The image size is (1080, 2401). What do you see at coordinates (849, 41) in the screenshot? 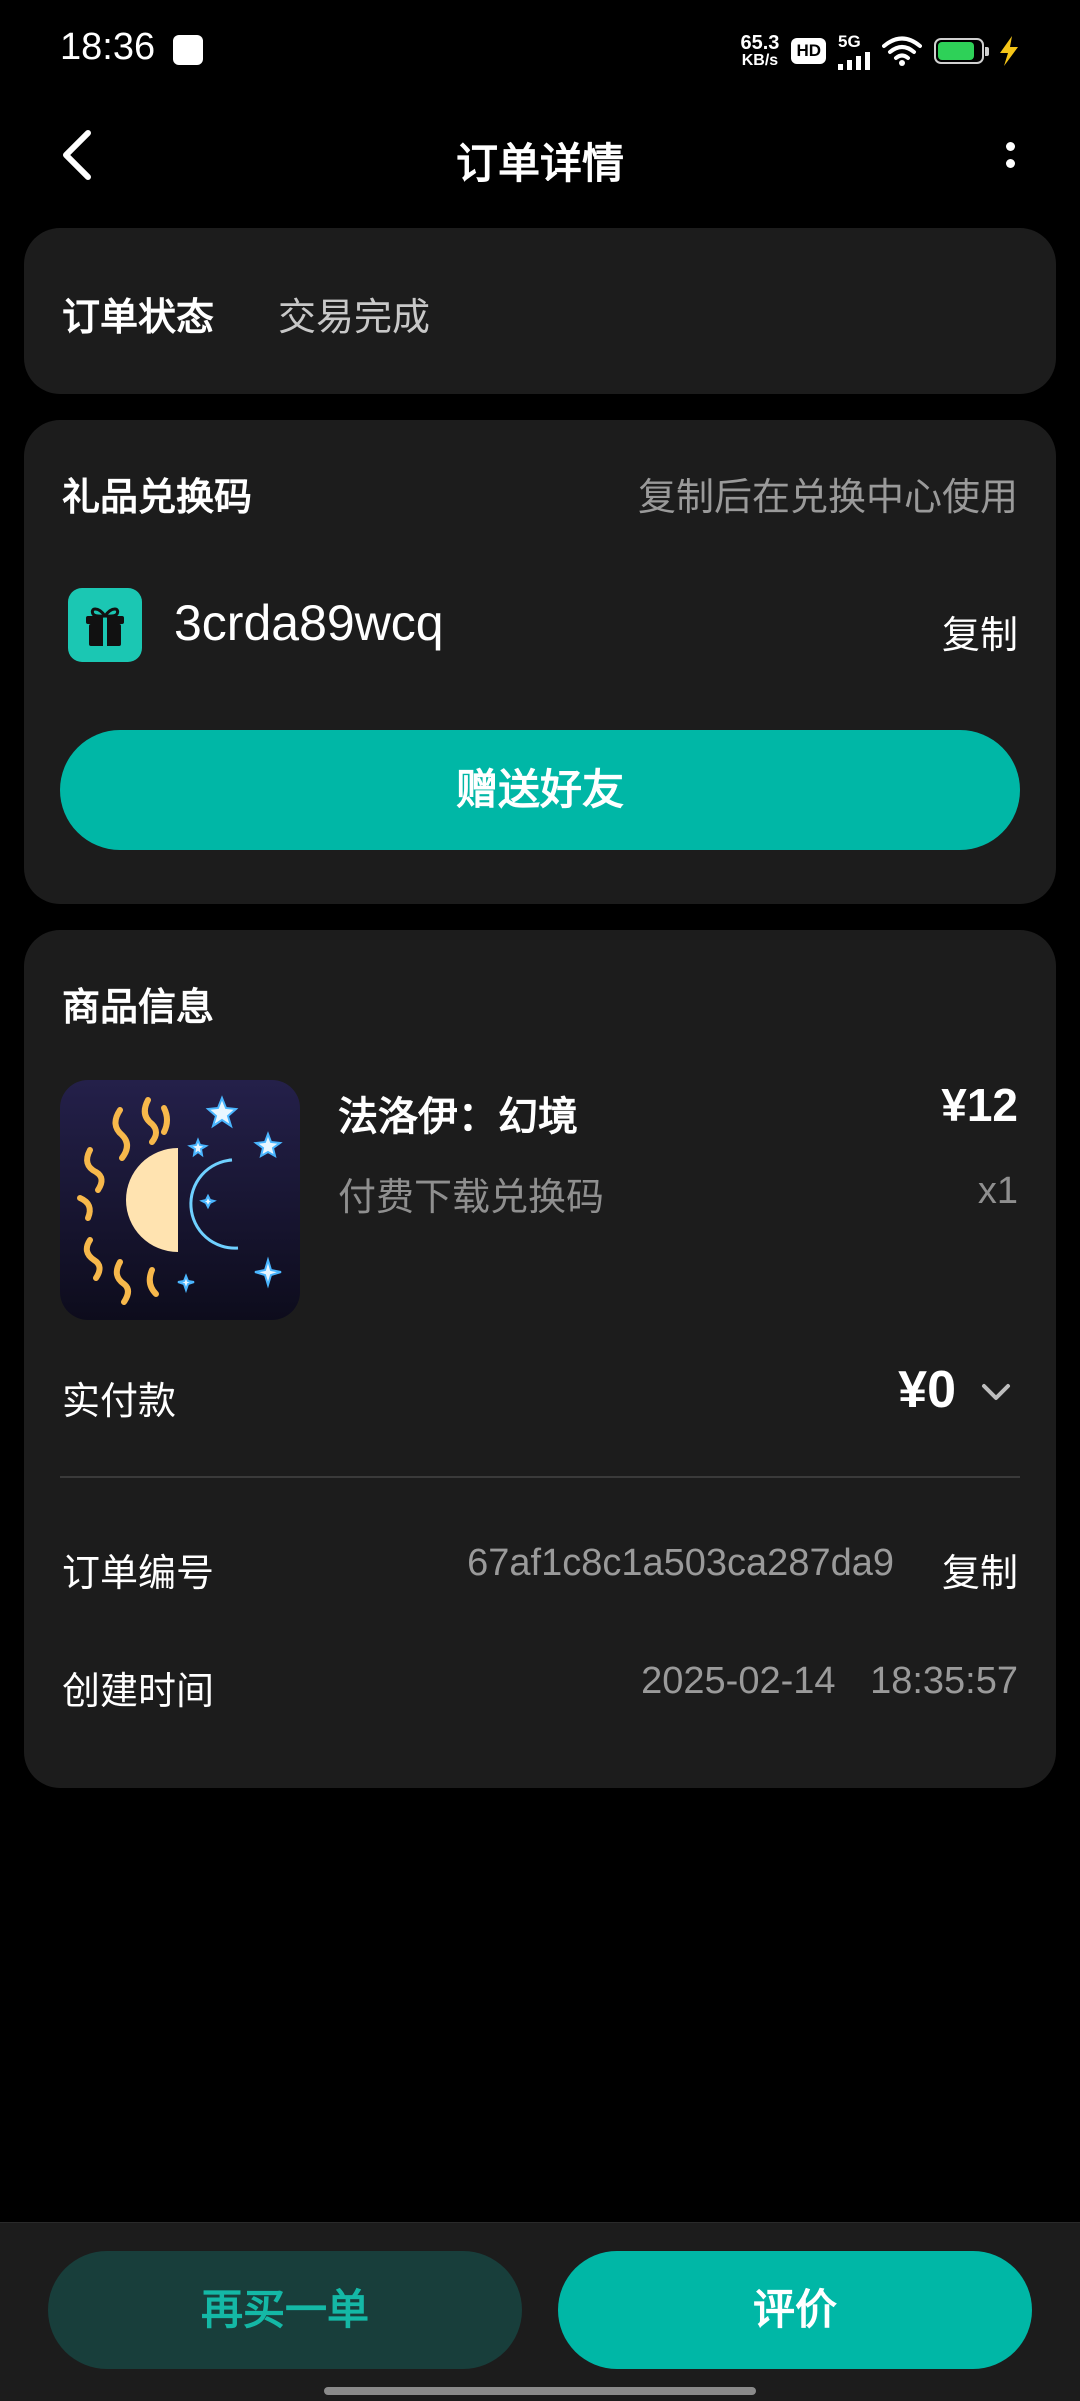
I see `network-type: 5G` at bounding box center [849, 41].